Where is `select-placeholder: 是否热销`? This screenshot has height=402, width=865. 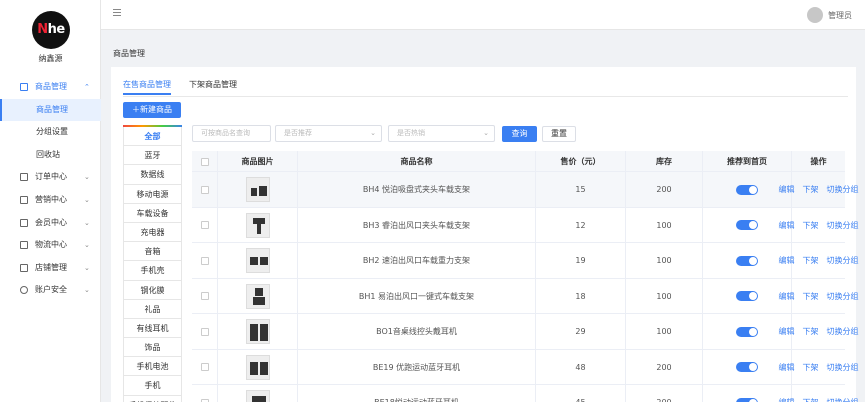
select-placeholder: 是否热销 is located at coordinates (411, 133).